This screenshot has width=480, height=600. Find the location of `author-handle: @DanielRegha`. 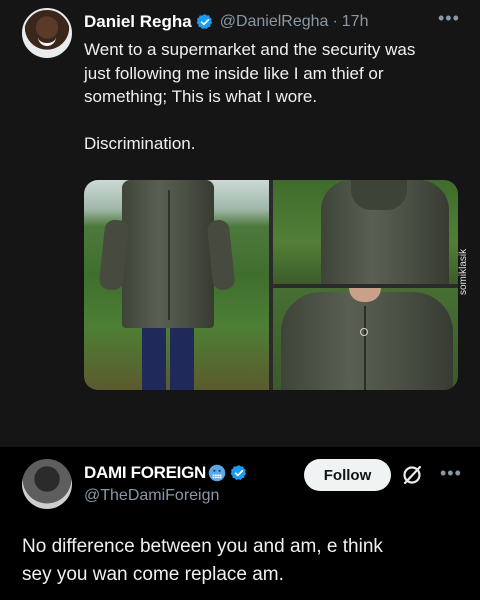

author-handle: @DanielRegha is located at coordinates (274, 22).